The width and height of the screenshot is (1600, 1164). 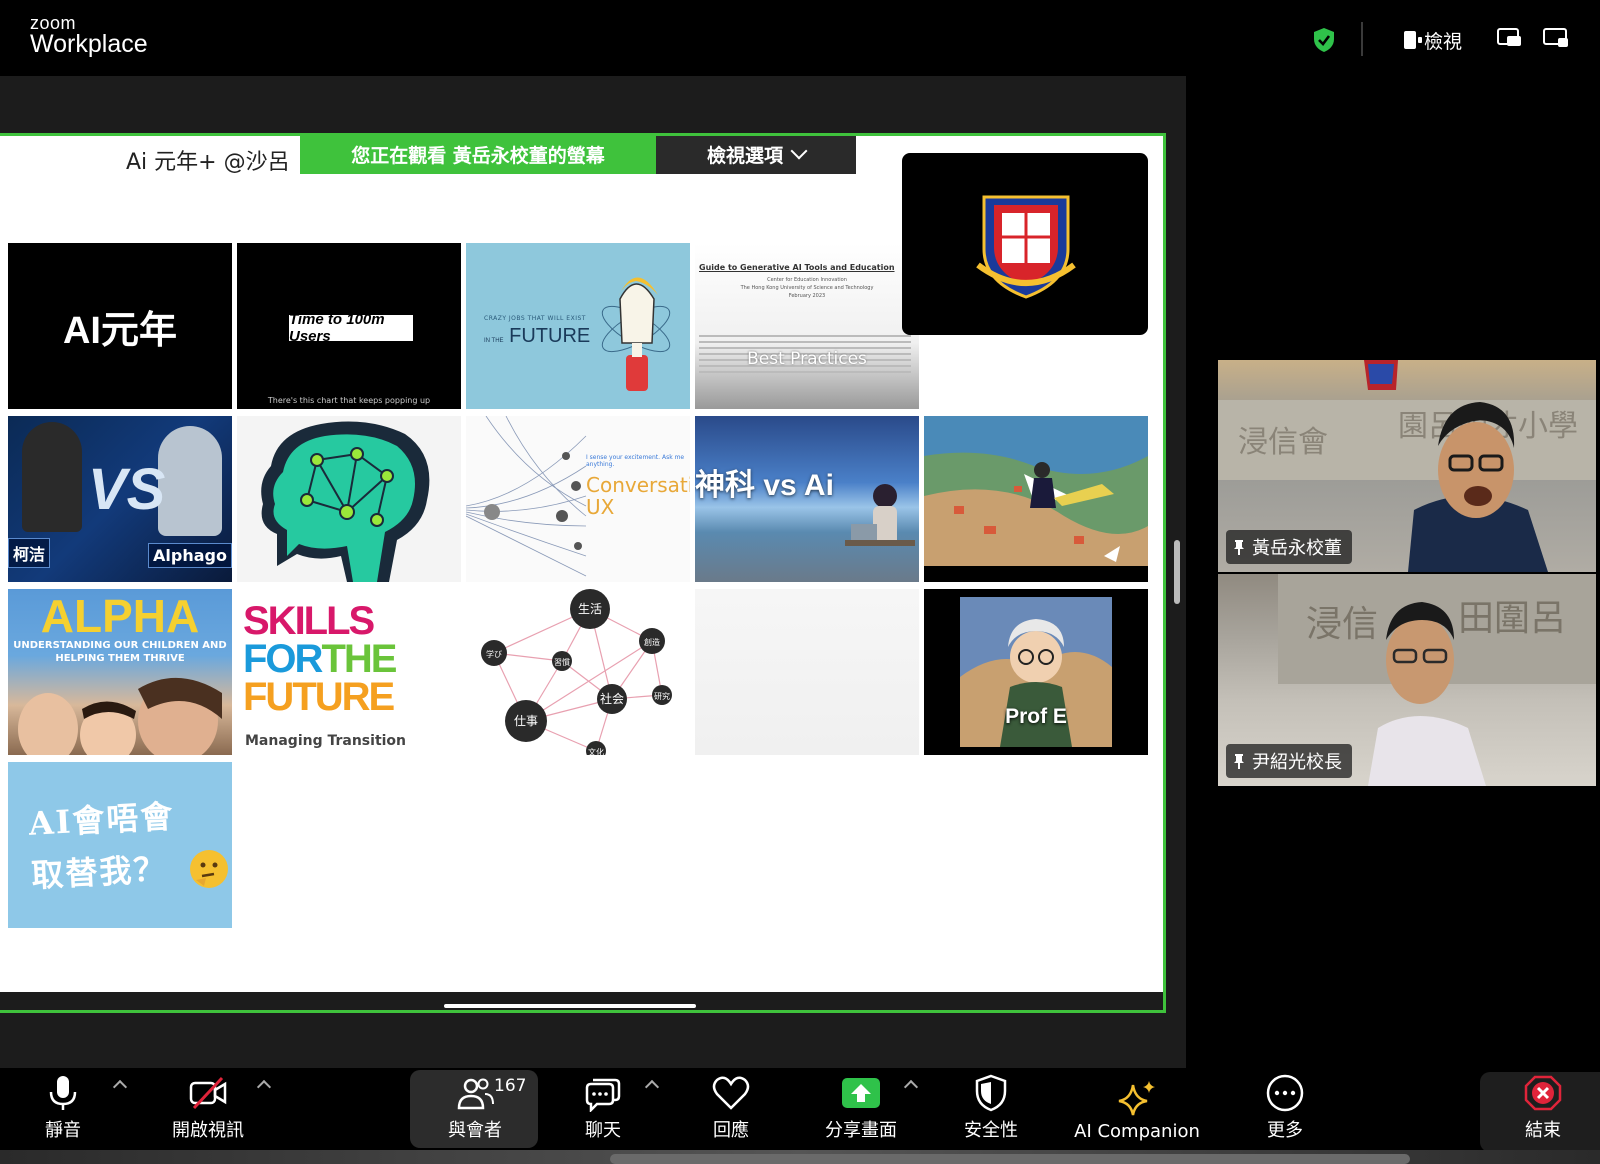 What do you see at coordinates (596, 751) in the screenshot?
I see `network-node-label: 文化` at bounding box center [596, 751].